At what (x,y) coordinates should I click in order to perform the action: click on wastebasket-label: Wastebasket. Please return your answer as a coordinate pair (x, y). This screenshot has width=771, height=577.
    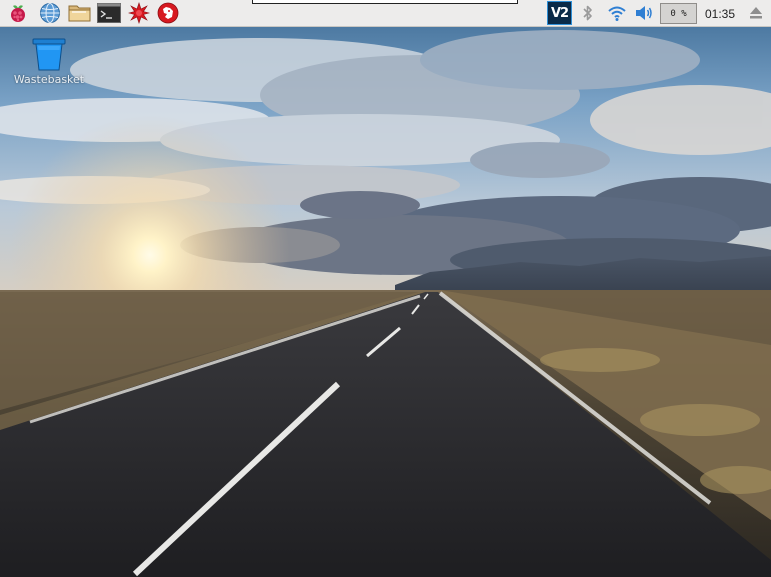
    Looking at the image, I should click on (49, 79).